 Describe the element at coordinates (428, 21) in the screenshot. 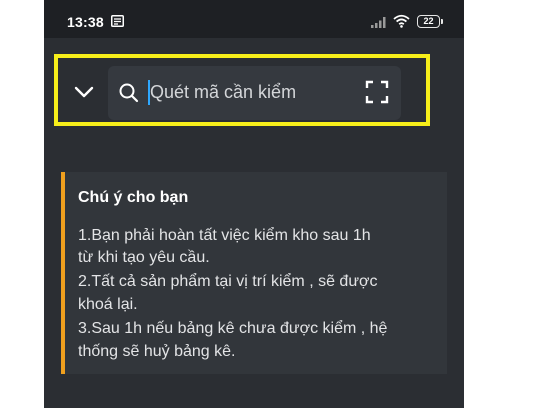

I see `battery-icon: 22` at that location.